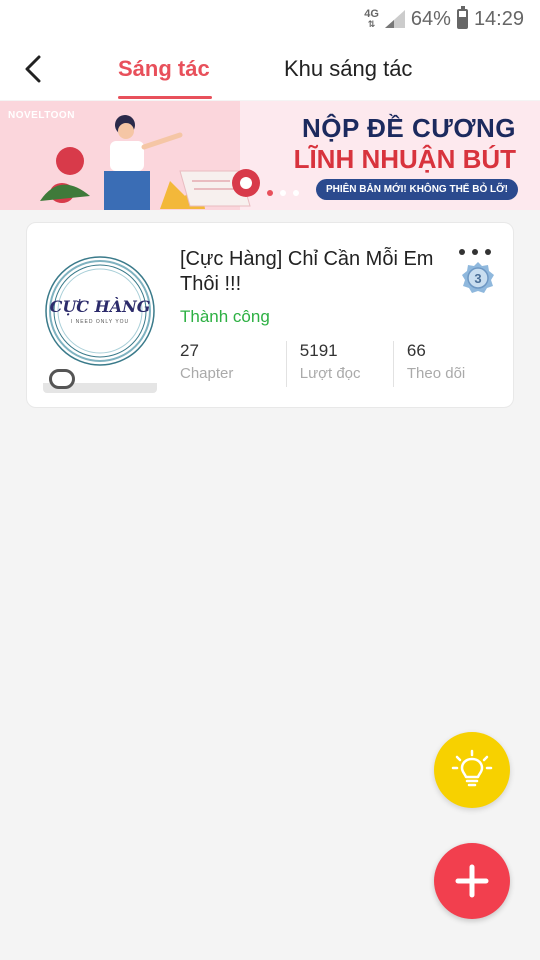 The image size is (540, 960). What do you see at coordinates (100, 306) in the screenshot?
I see `cover-title: CỰC HÀNG` at bounding box center [100, 306].